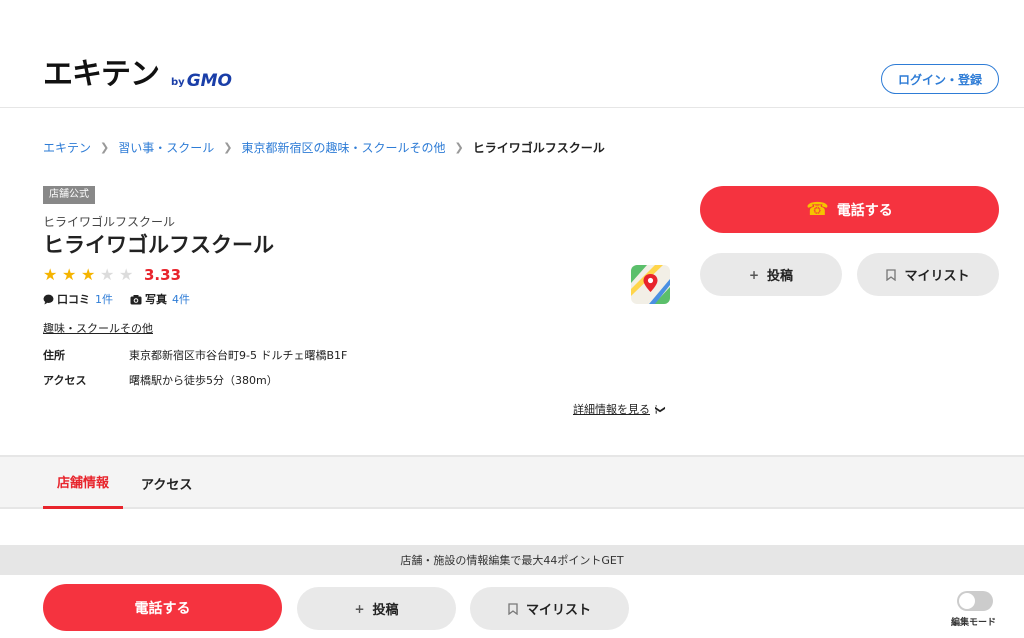 This screenshot has width=1024, height=638. What do you see at coordinates (101, 74) in the screenshot?
I see `logo-text: エキテン` at bounding box center [101, 74].